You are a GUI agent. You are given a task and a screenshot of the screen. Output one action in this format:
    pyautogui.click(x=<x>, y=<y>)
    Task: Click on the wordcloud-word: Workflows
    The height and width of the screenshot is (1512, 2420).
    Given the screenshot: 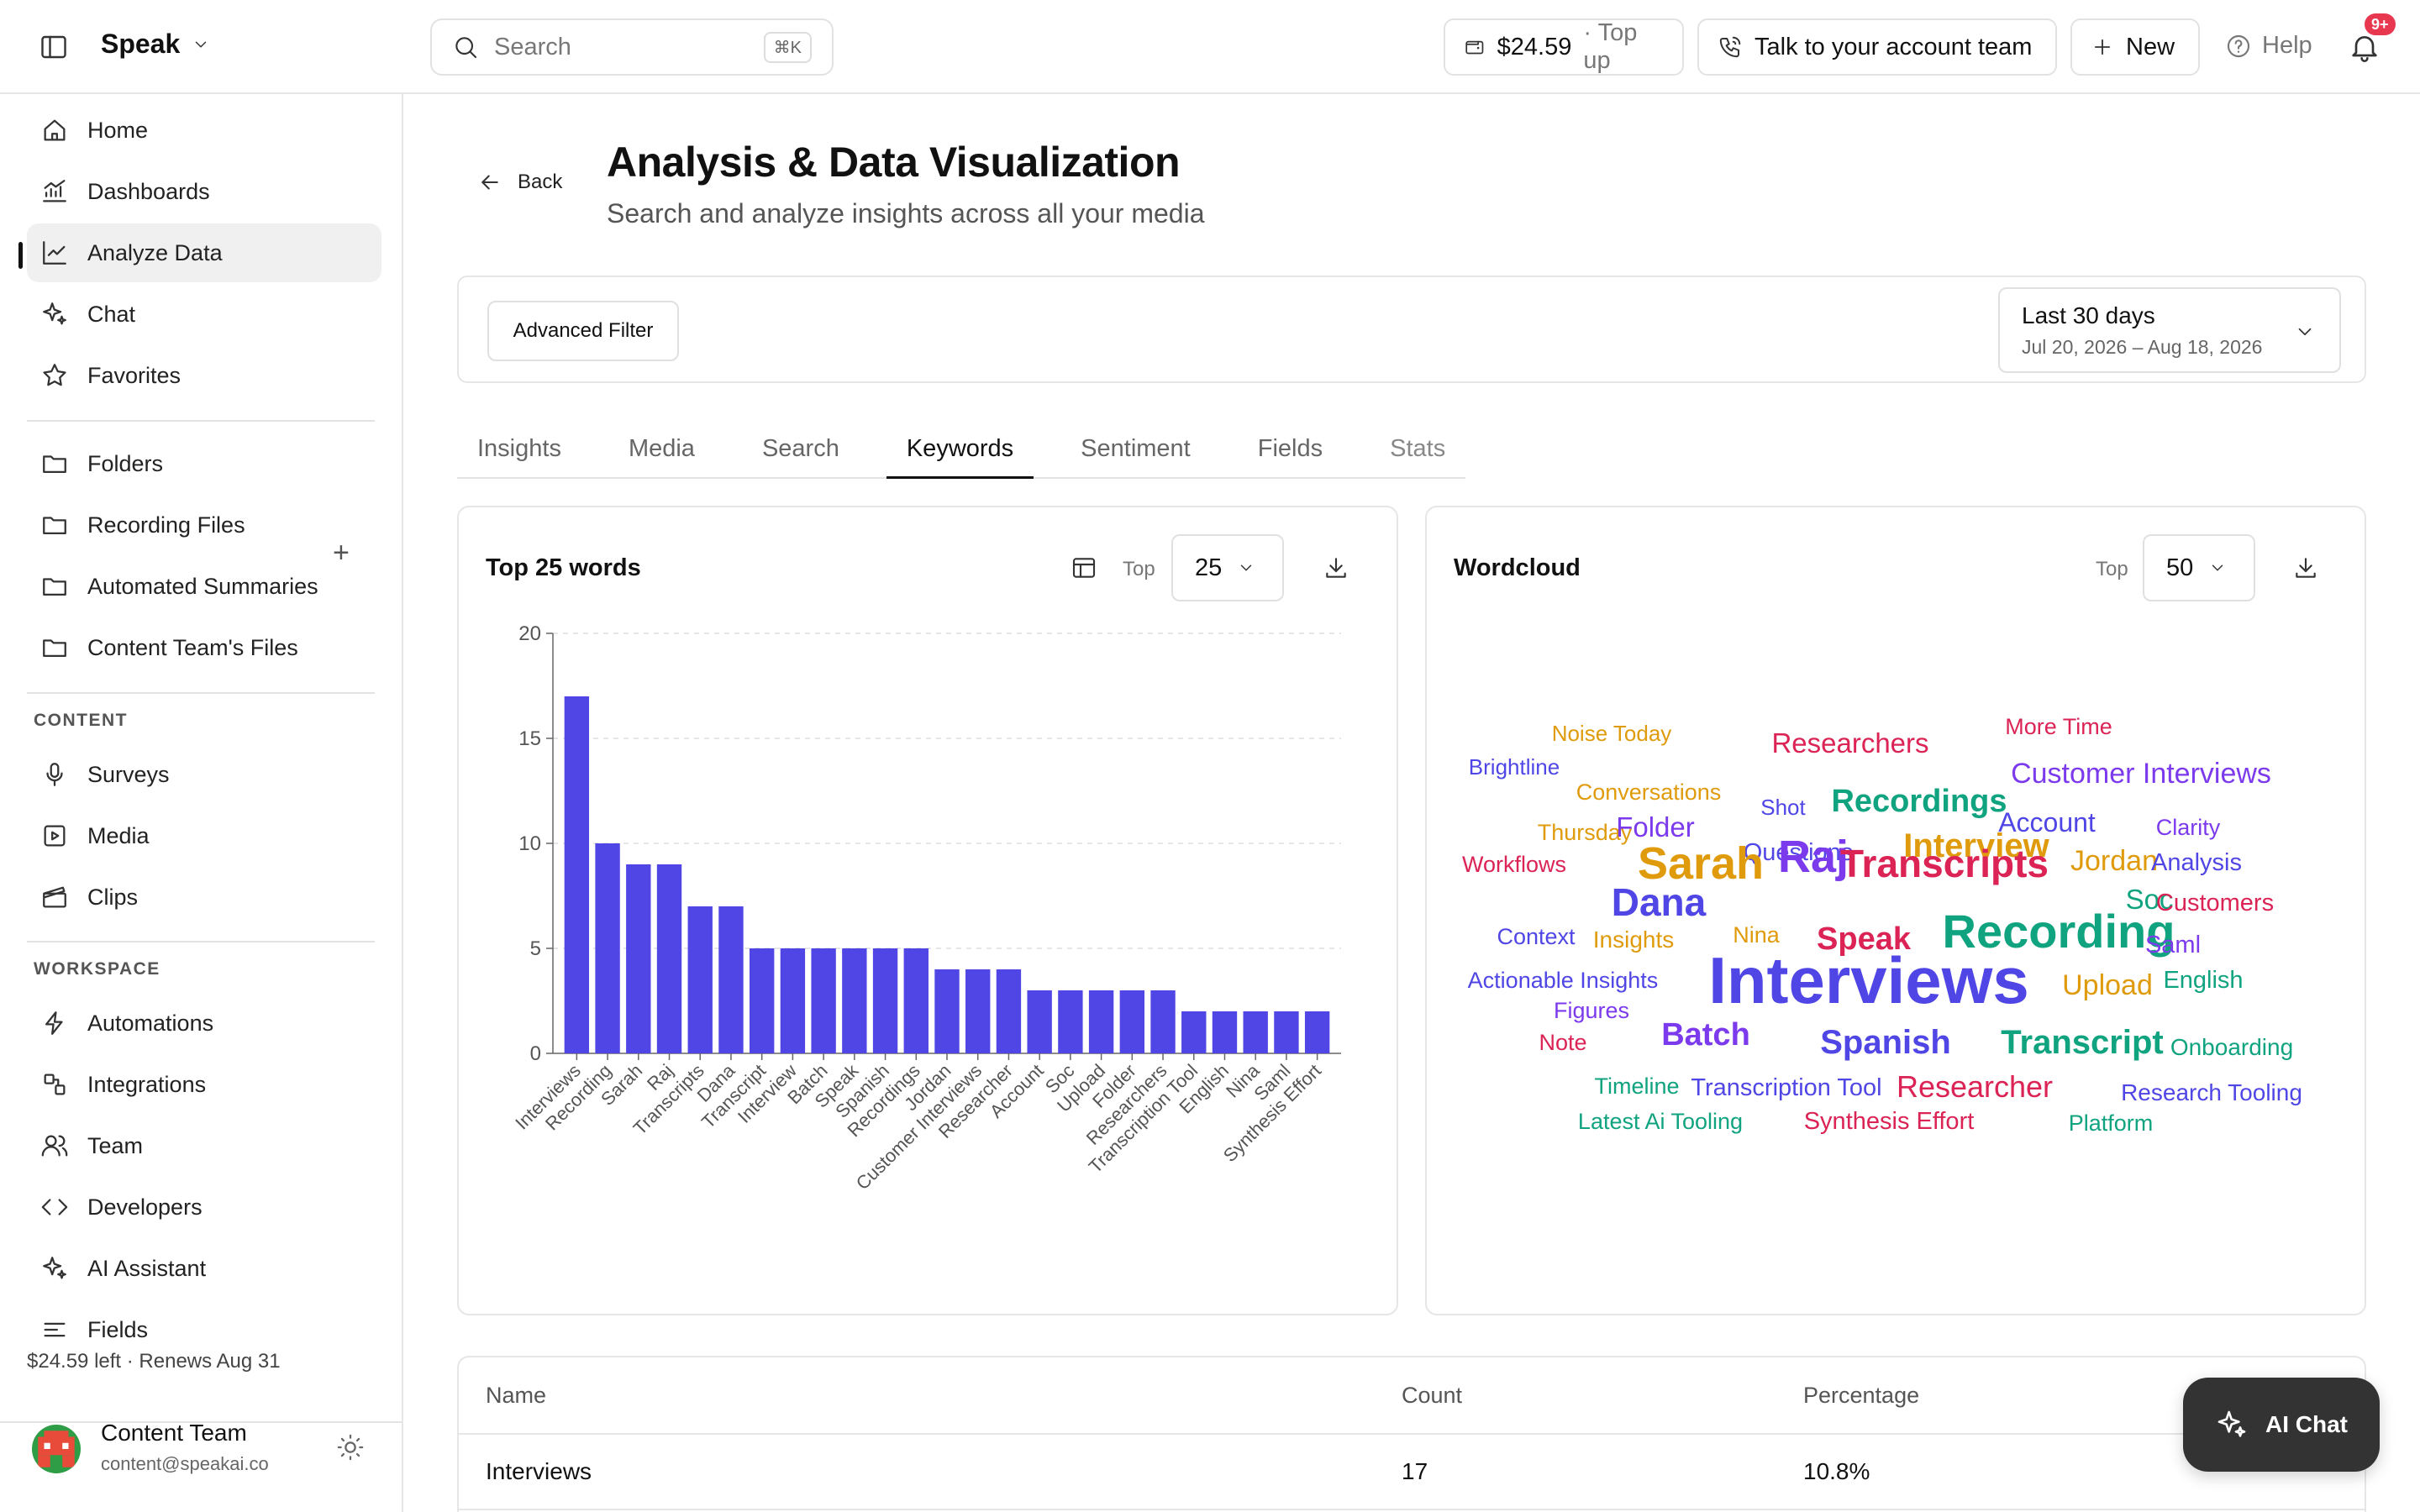 What is the action you would take?
    pyautogui.click(x=1514, y=864)
    